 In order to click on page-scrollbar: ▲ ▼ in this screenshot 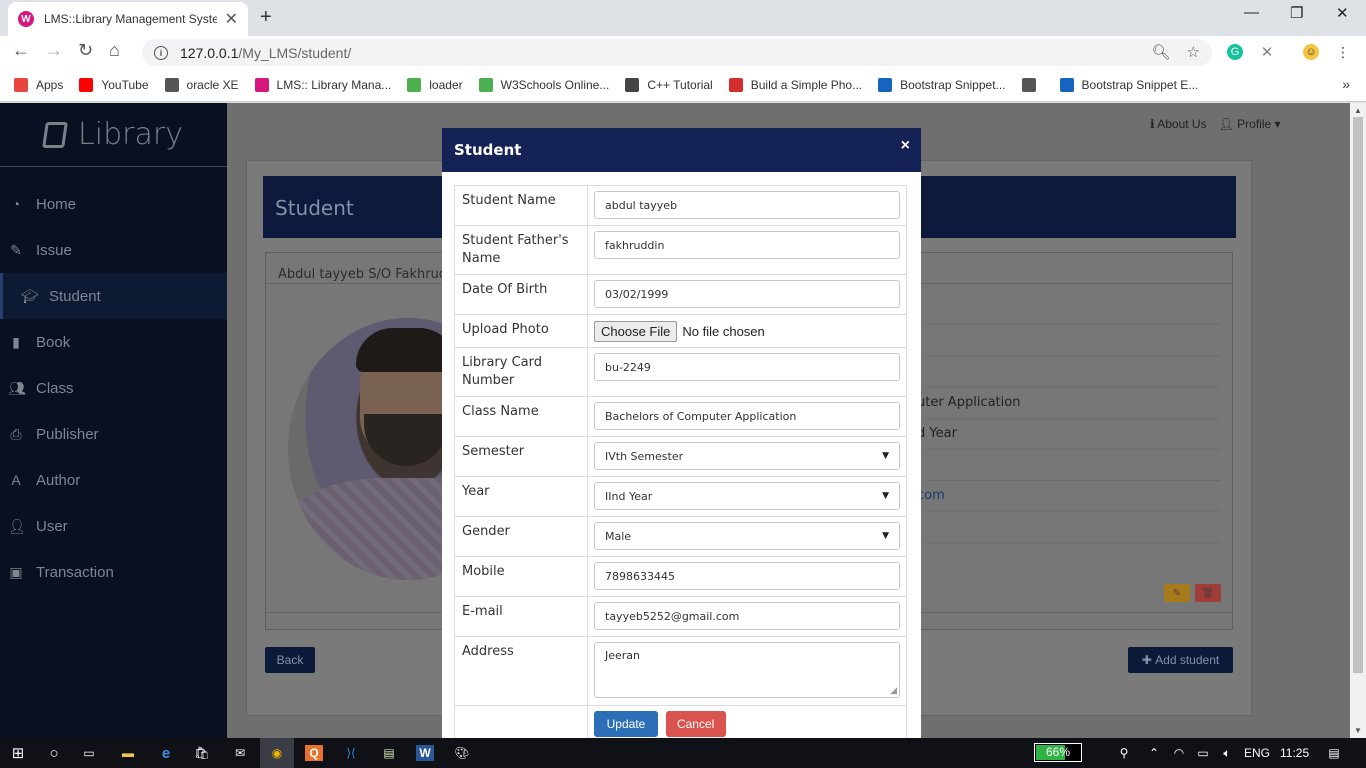, I will do `click(1358, 420)`.